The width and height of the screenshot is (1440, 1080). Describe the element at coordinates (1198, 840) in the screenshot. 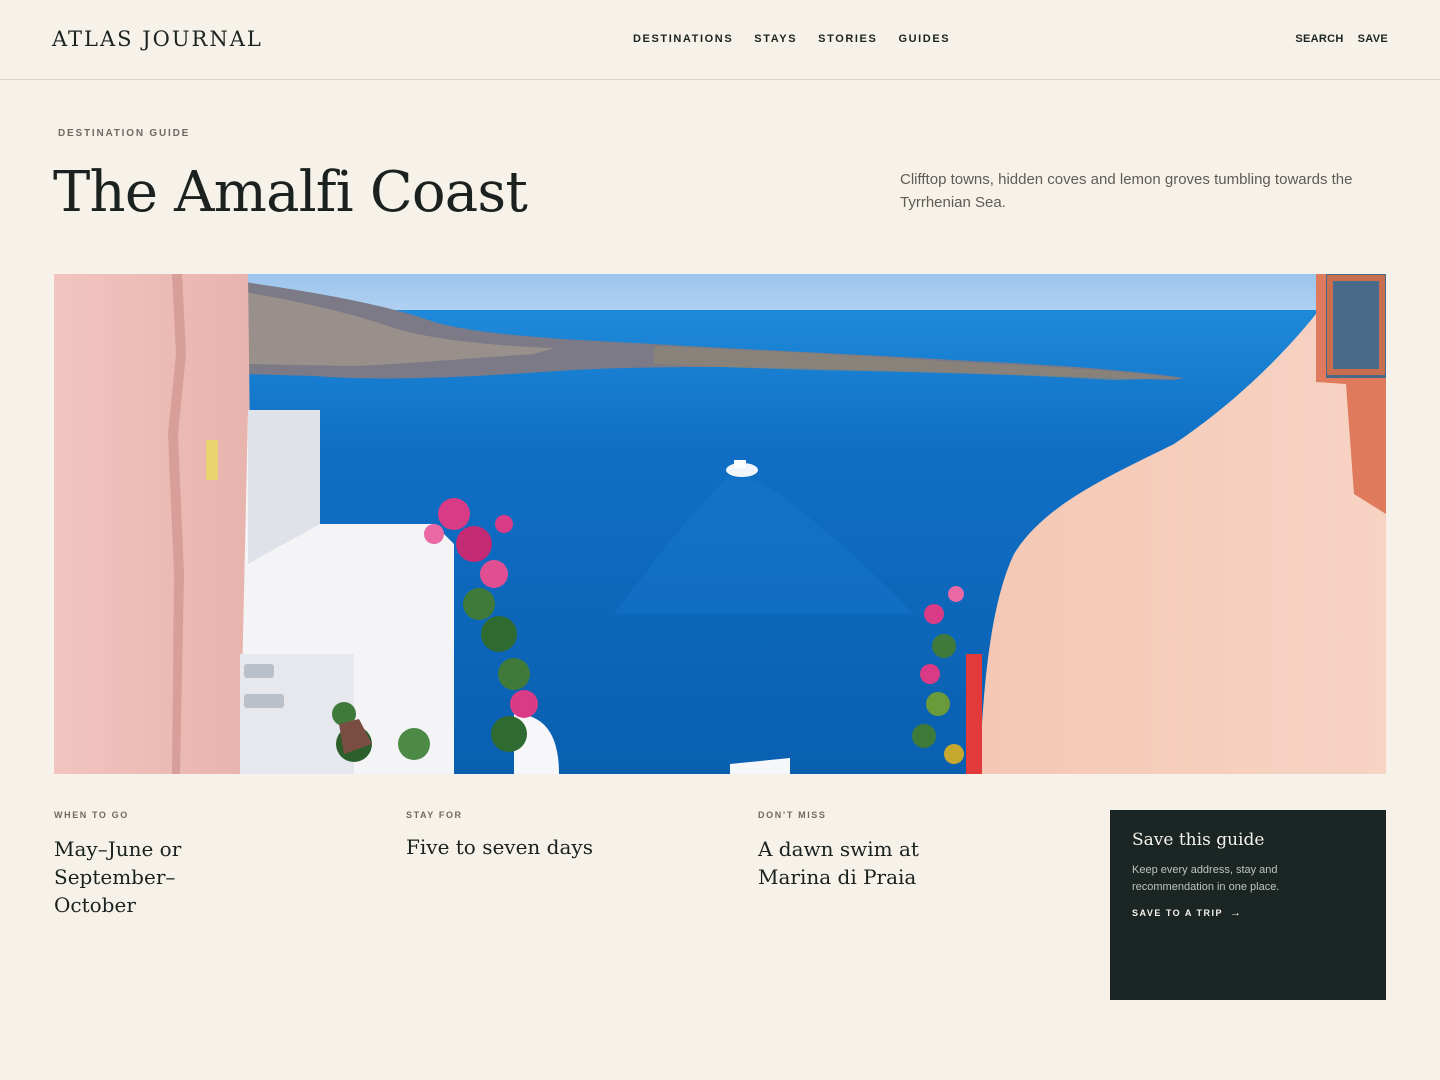

I see `save-card-title: Save this guide` at that location.